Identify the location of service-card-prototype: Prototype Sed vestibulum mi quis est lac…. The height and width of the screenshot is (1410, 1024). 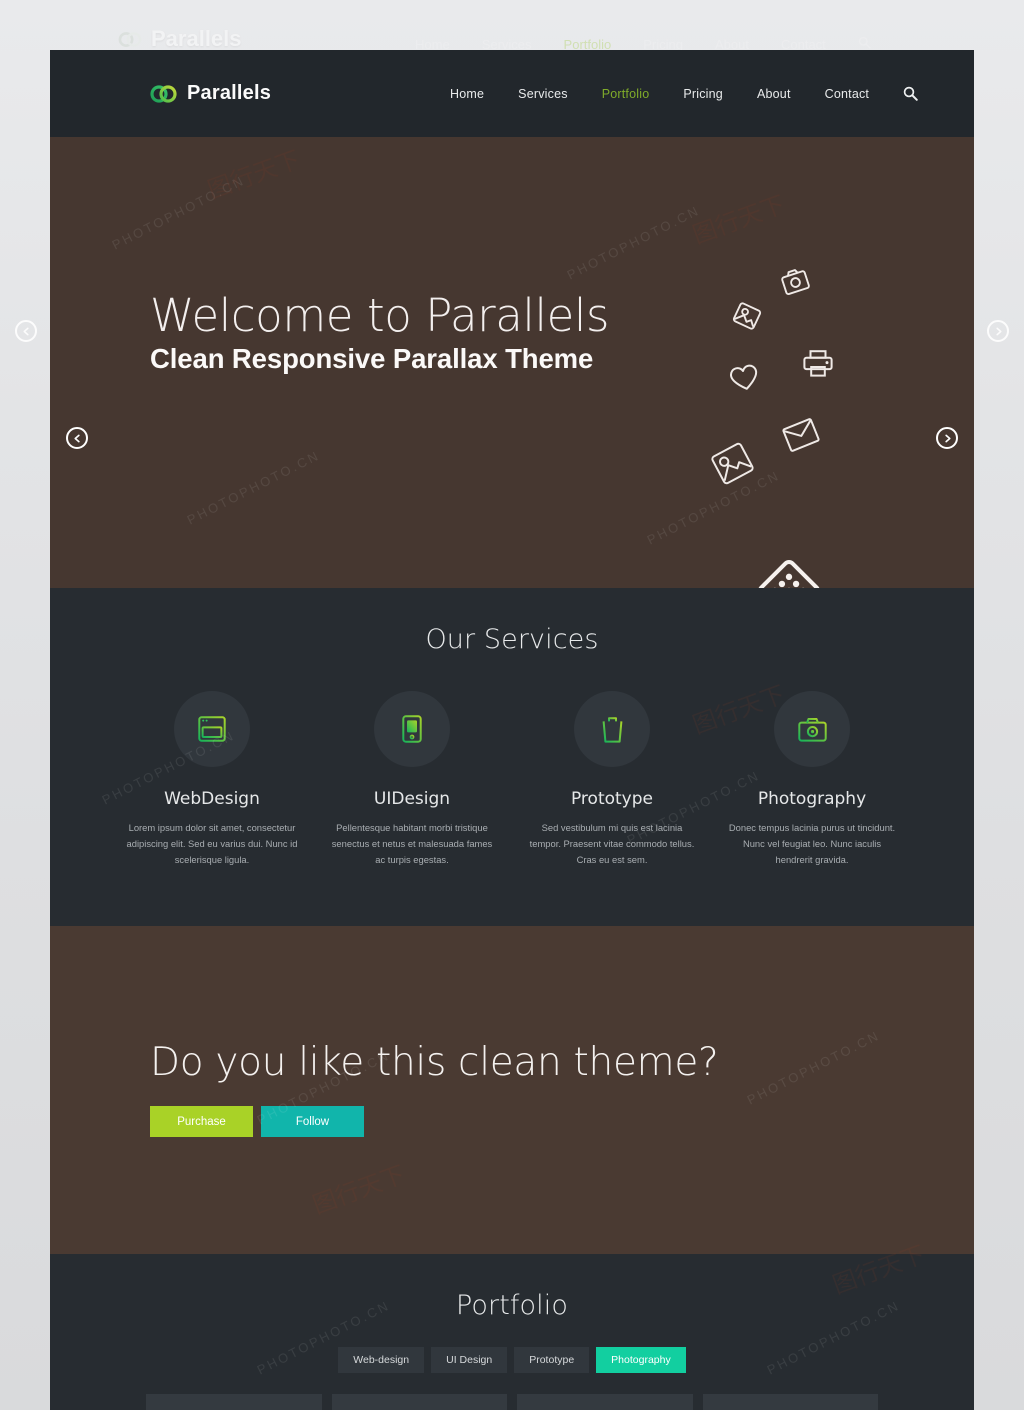
(612, 780).